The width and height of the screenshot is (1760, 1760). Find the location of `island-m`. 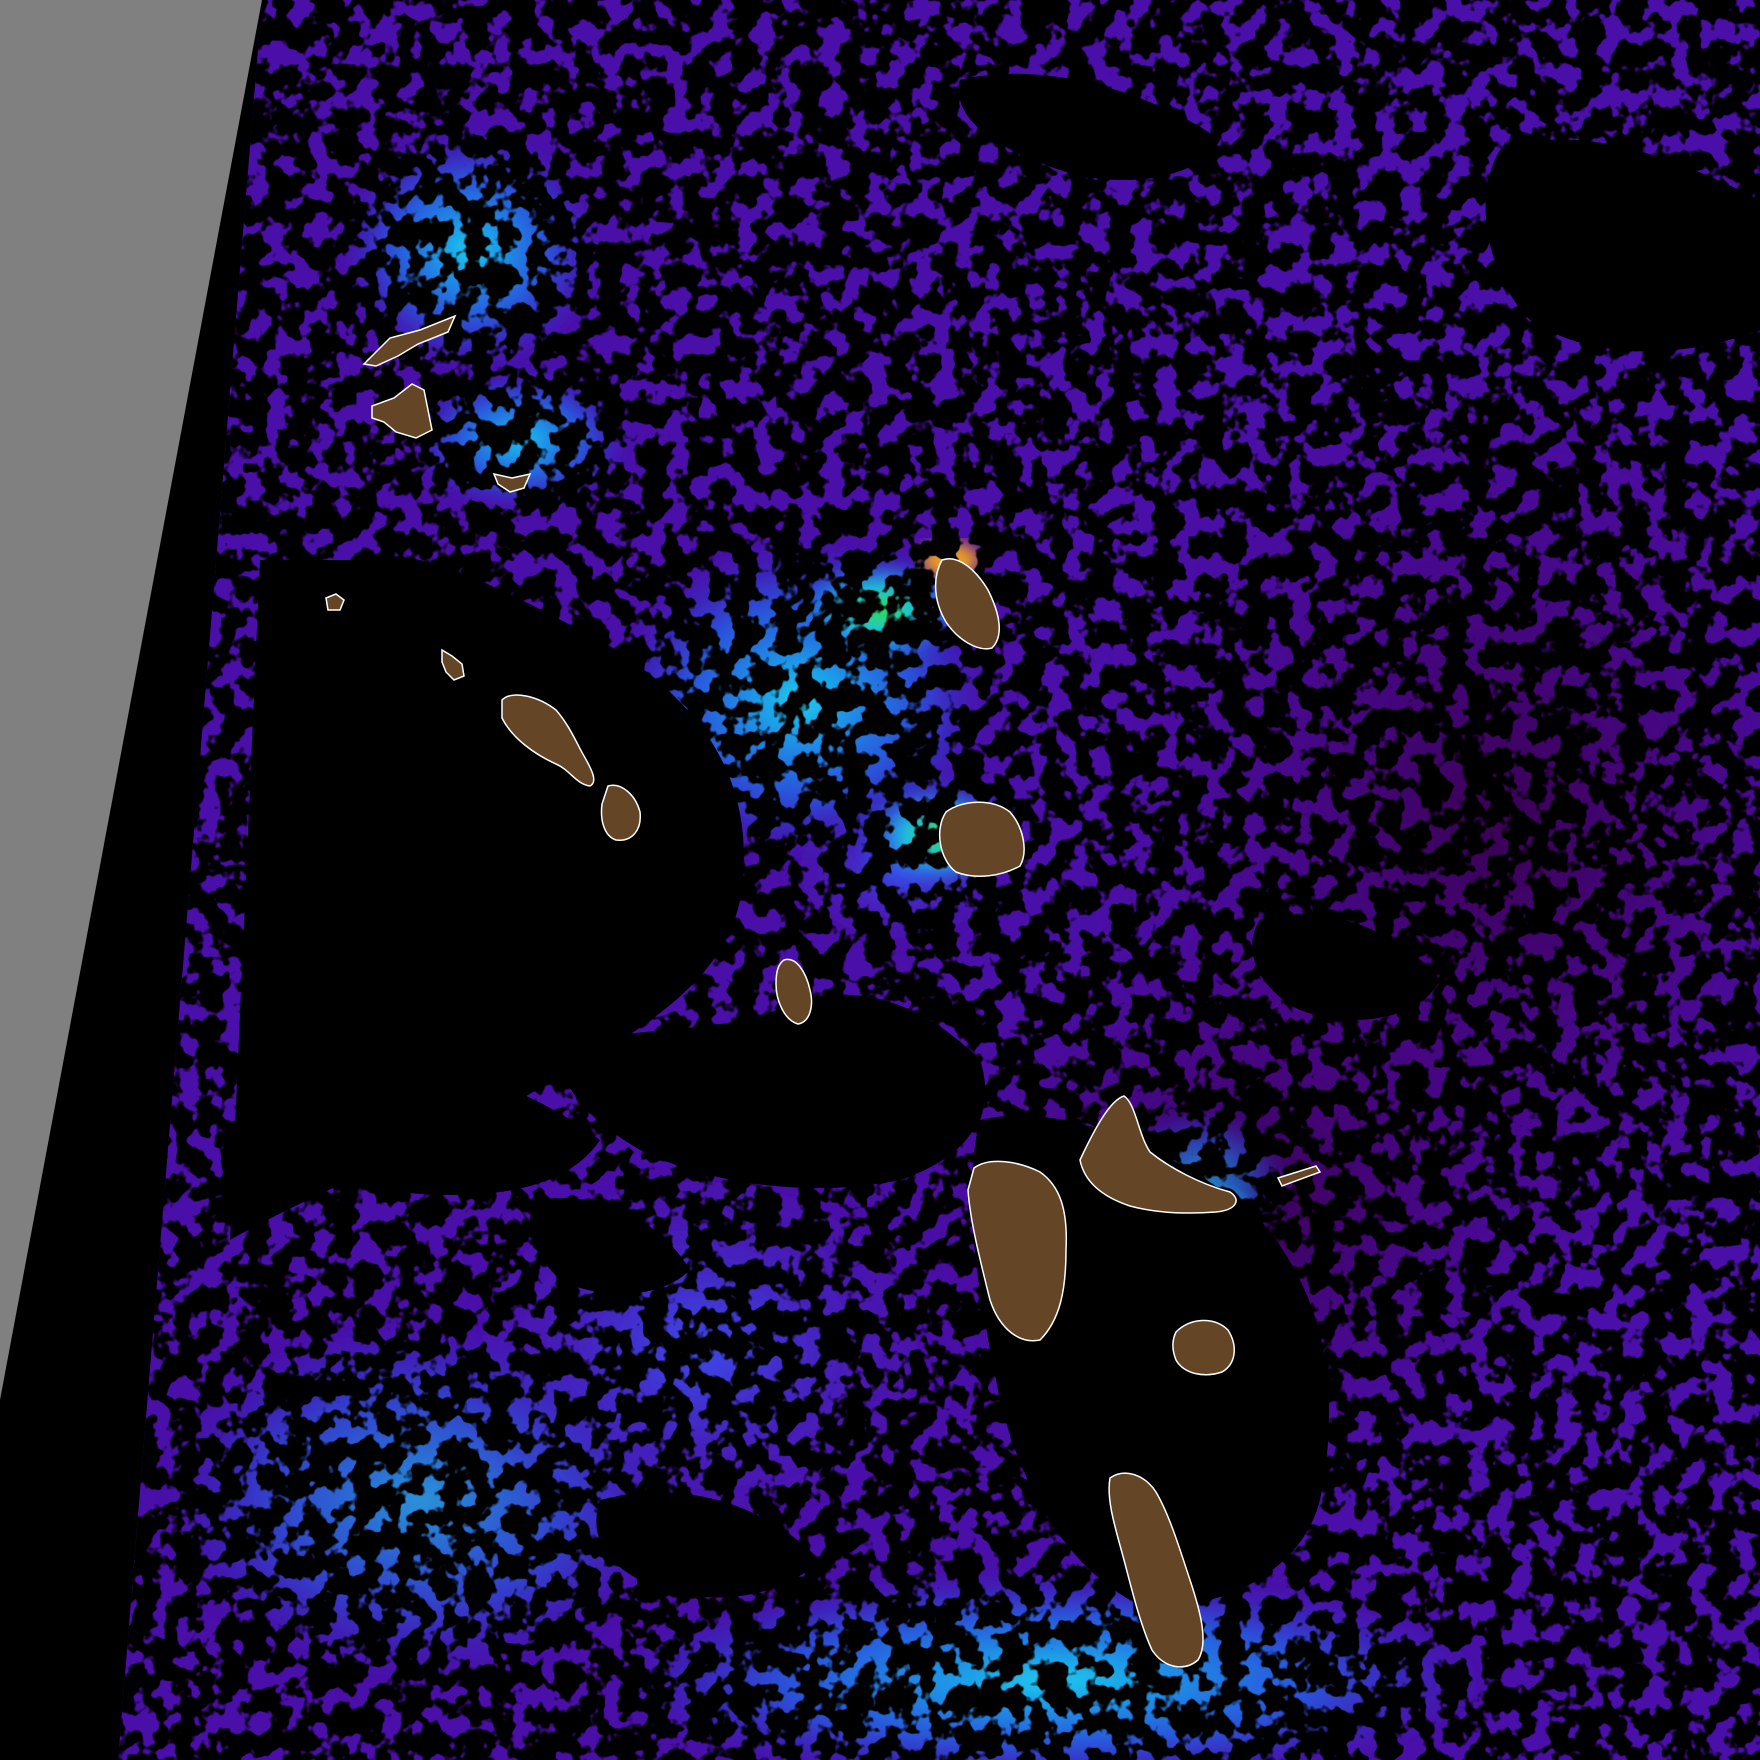

island-m is located at coordinates (1203, 1347).